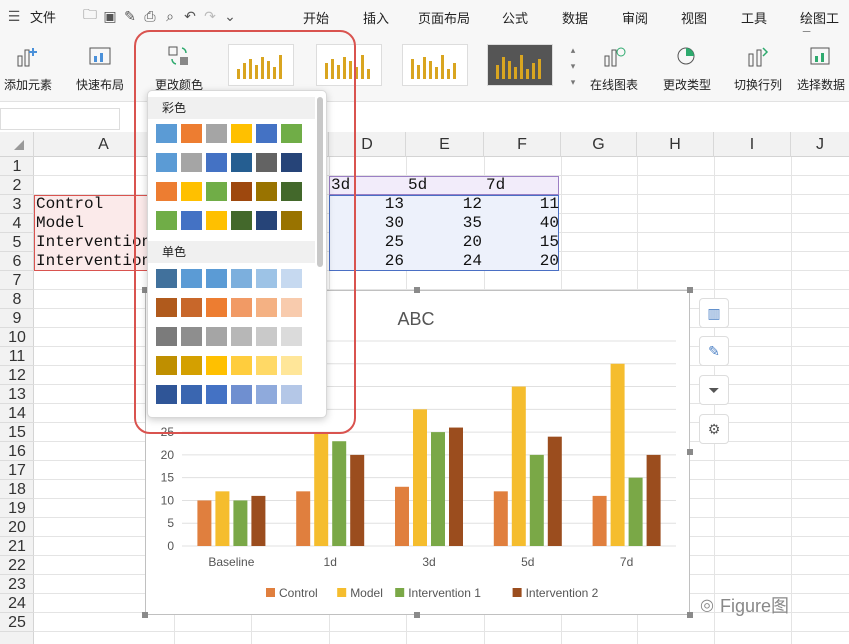  I want to click on print-icon: ⎙, so click(150, 16).